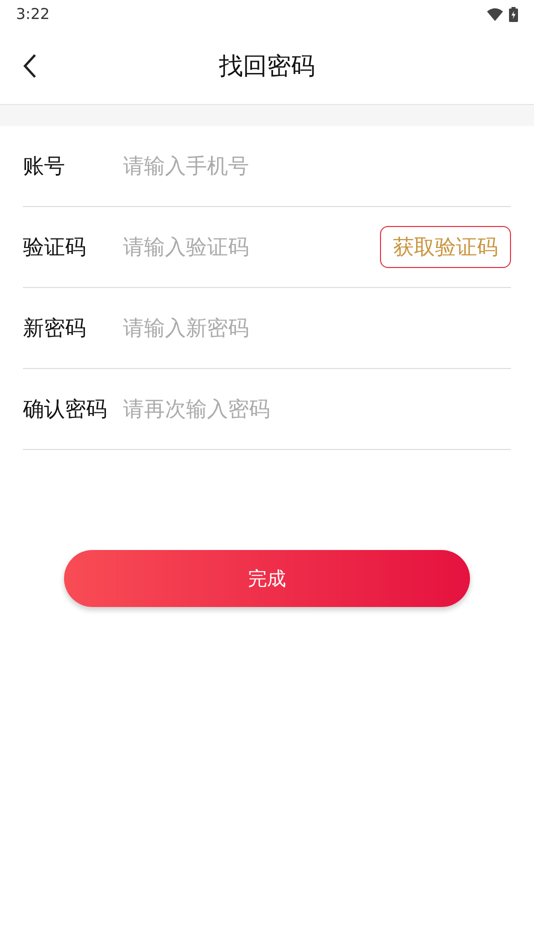 This screenshot has height=950, width=534. I want to click on wifi-icon, so click(495, 14).